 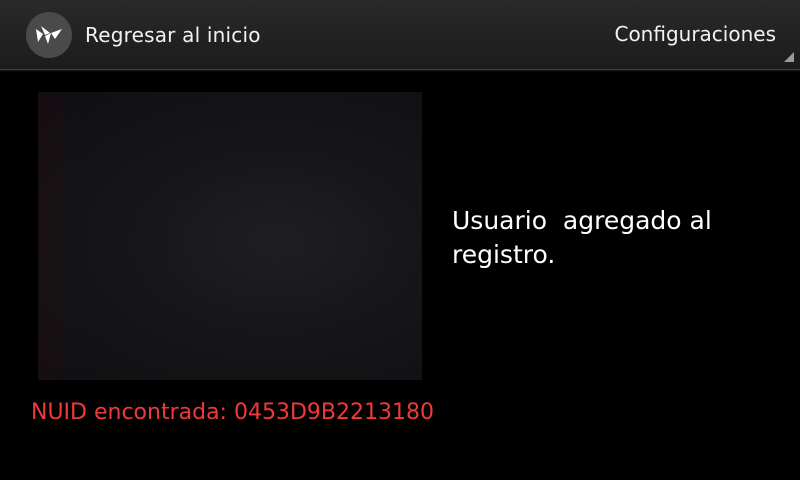 I want to click on kivy-logo-icon, so click(x=49, y=35).